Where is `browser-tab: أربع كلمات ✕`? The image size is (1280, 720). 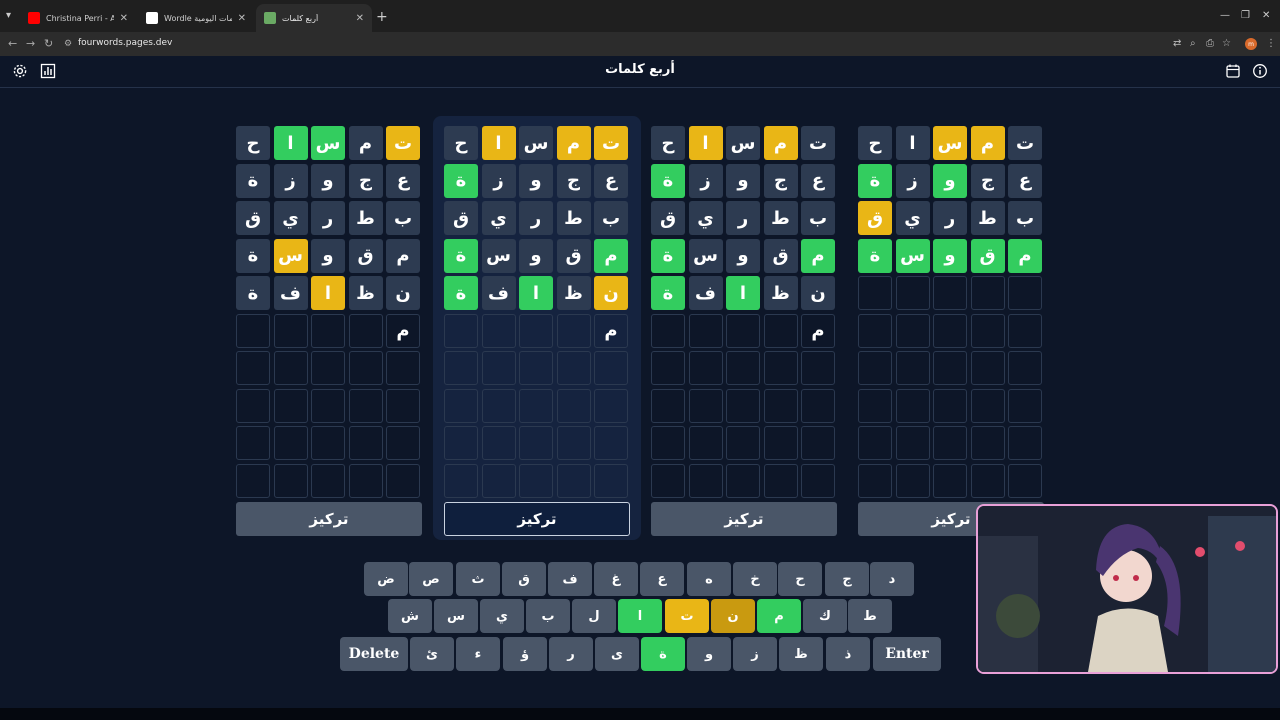
browser-tab: أربع كلمات ✕ is located at coordinates (314, 18).